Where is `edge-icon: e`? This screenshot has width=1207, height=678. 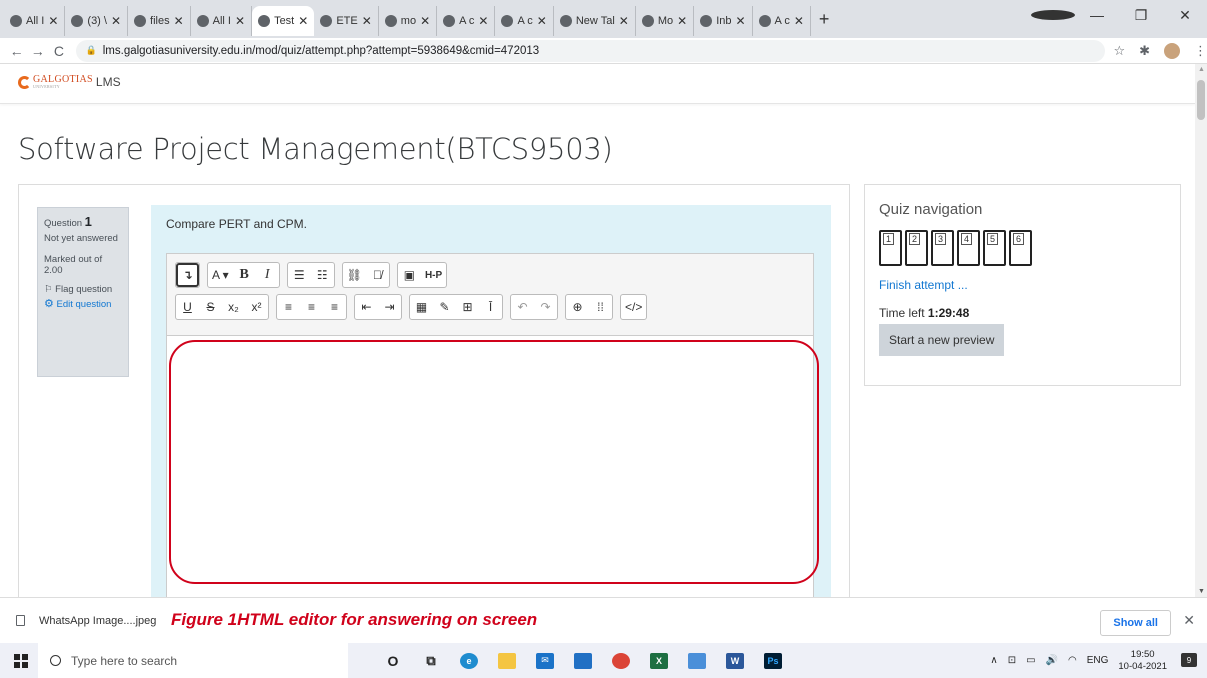
edge-icon: e is located at coordinates (469, 660).